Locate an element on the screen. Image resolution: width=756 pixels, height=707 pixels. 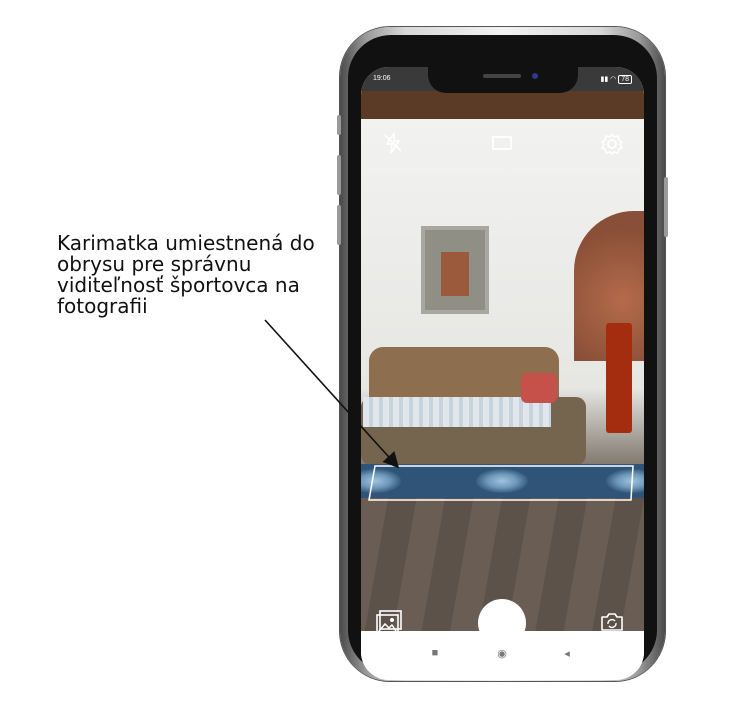
recent-apps-button: ■ is located at coordinates (435, 653).